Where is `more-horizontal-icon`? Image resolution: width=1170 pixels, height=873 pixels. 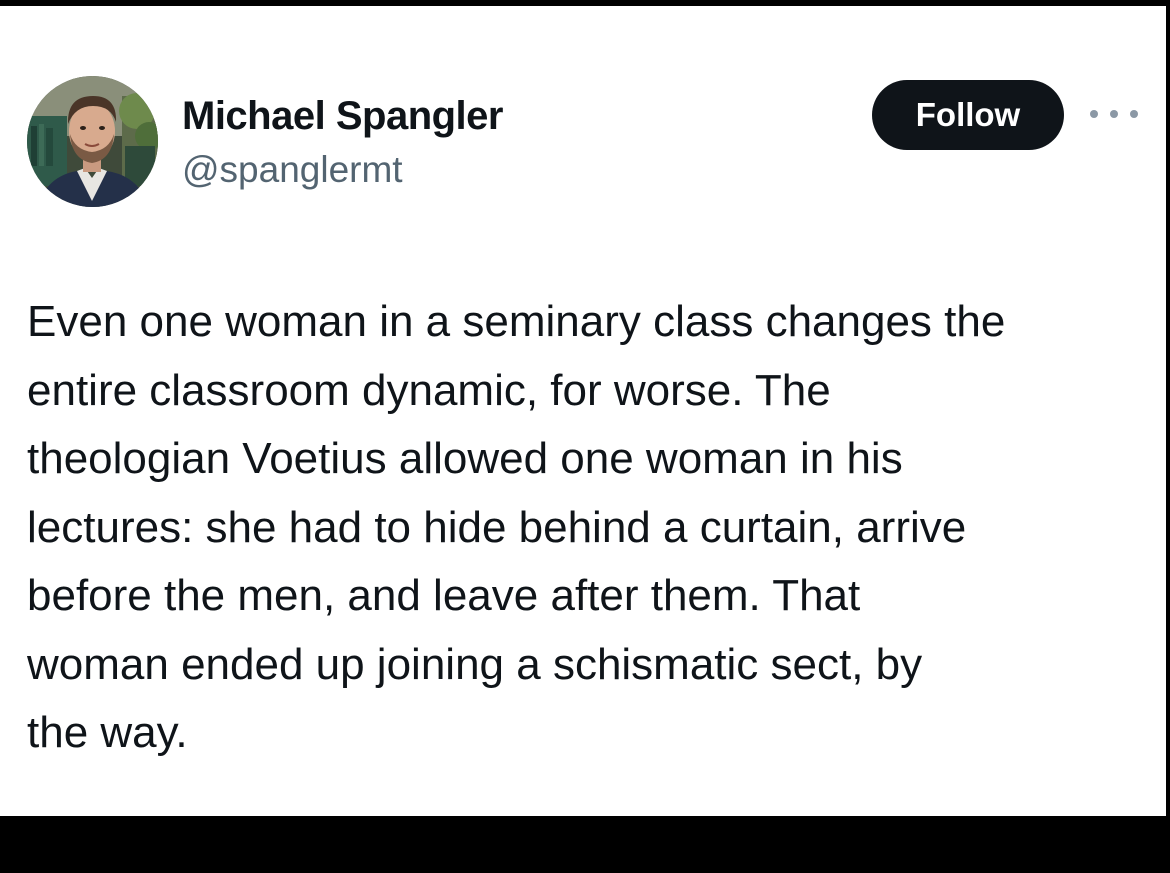 more-horizontal-icon is located at coordinates (1114, 114).